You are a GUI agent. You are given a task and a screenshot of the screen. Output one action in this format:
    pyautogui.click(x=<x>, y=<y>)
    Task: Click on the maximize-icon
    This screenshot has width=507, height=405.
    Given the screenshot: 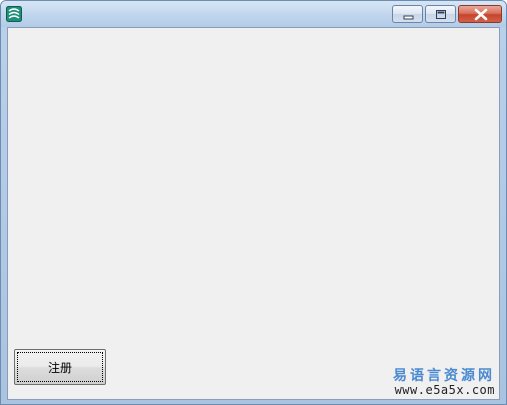 What is the action you would take?
    pyautogui.click(x=441, y=14)
    